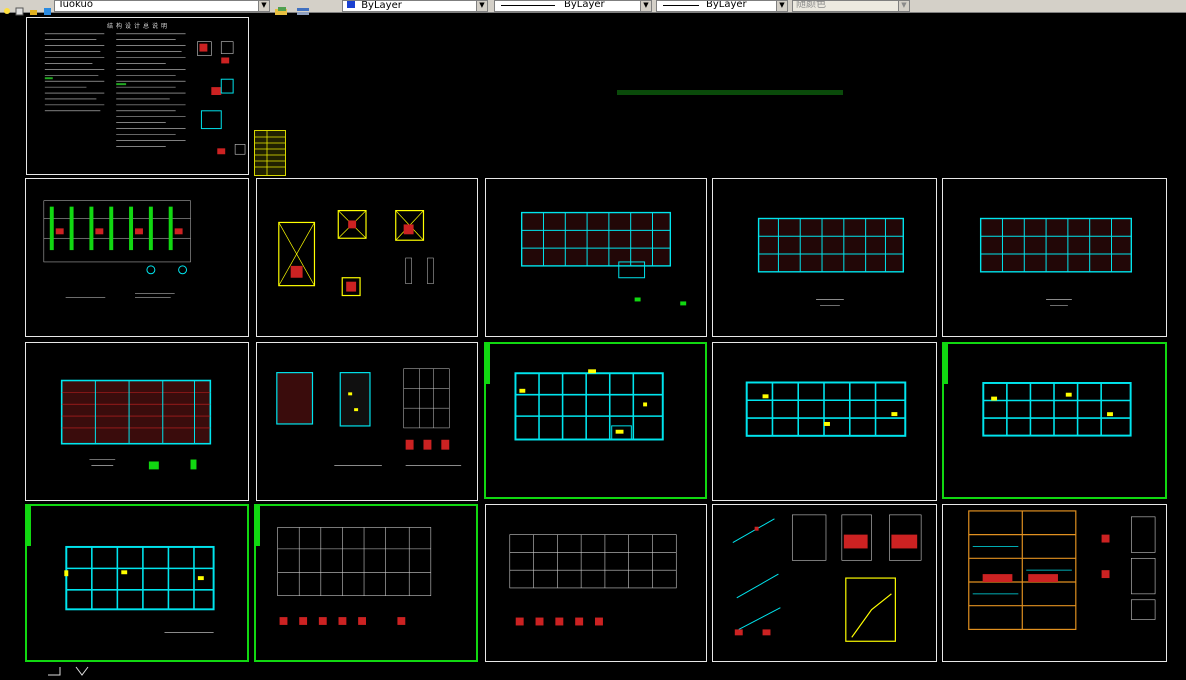 The height and width of the screenshot is (680, 1186). What do you see at coordinates (34, 8) in the screenshot?
I see `lock-icon` at bounding box center [34, 8].